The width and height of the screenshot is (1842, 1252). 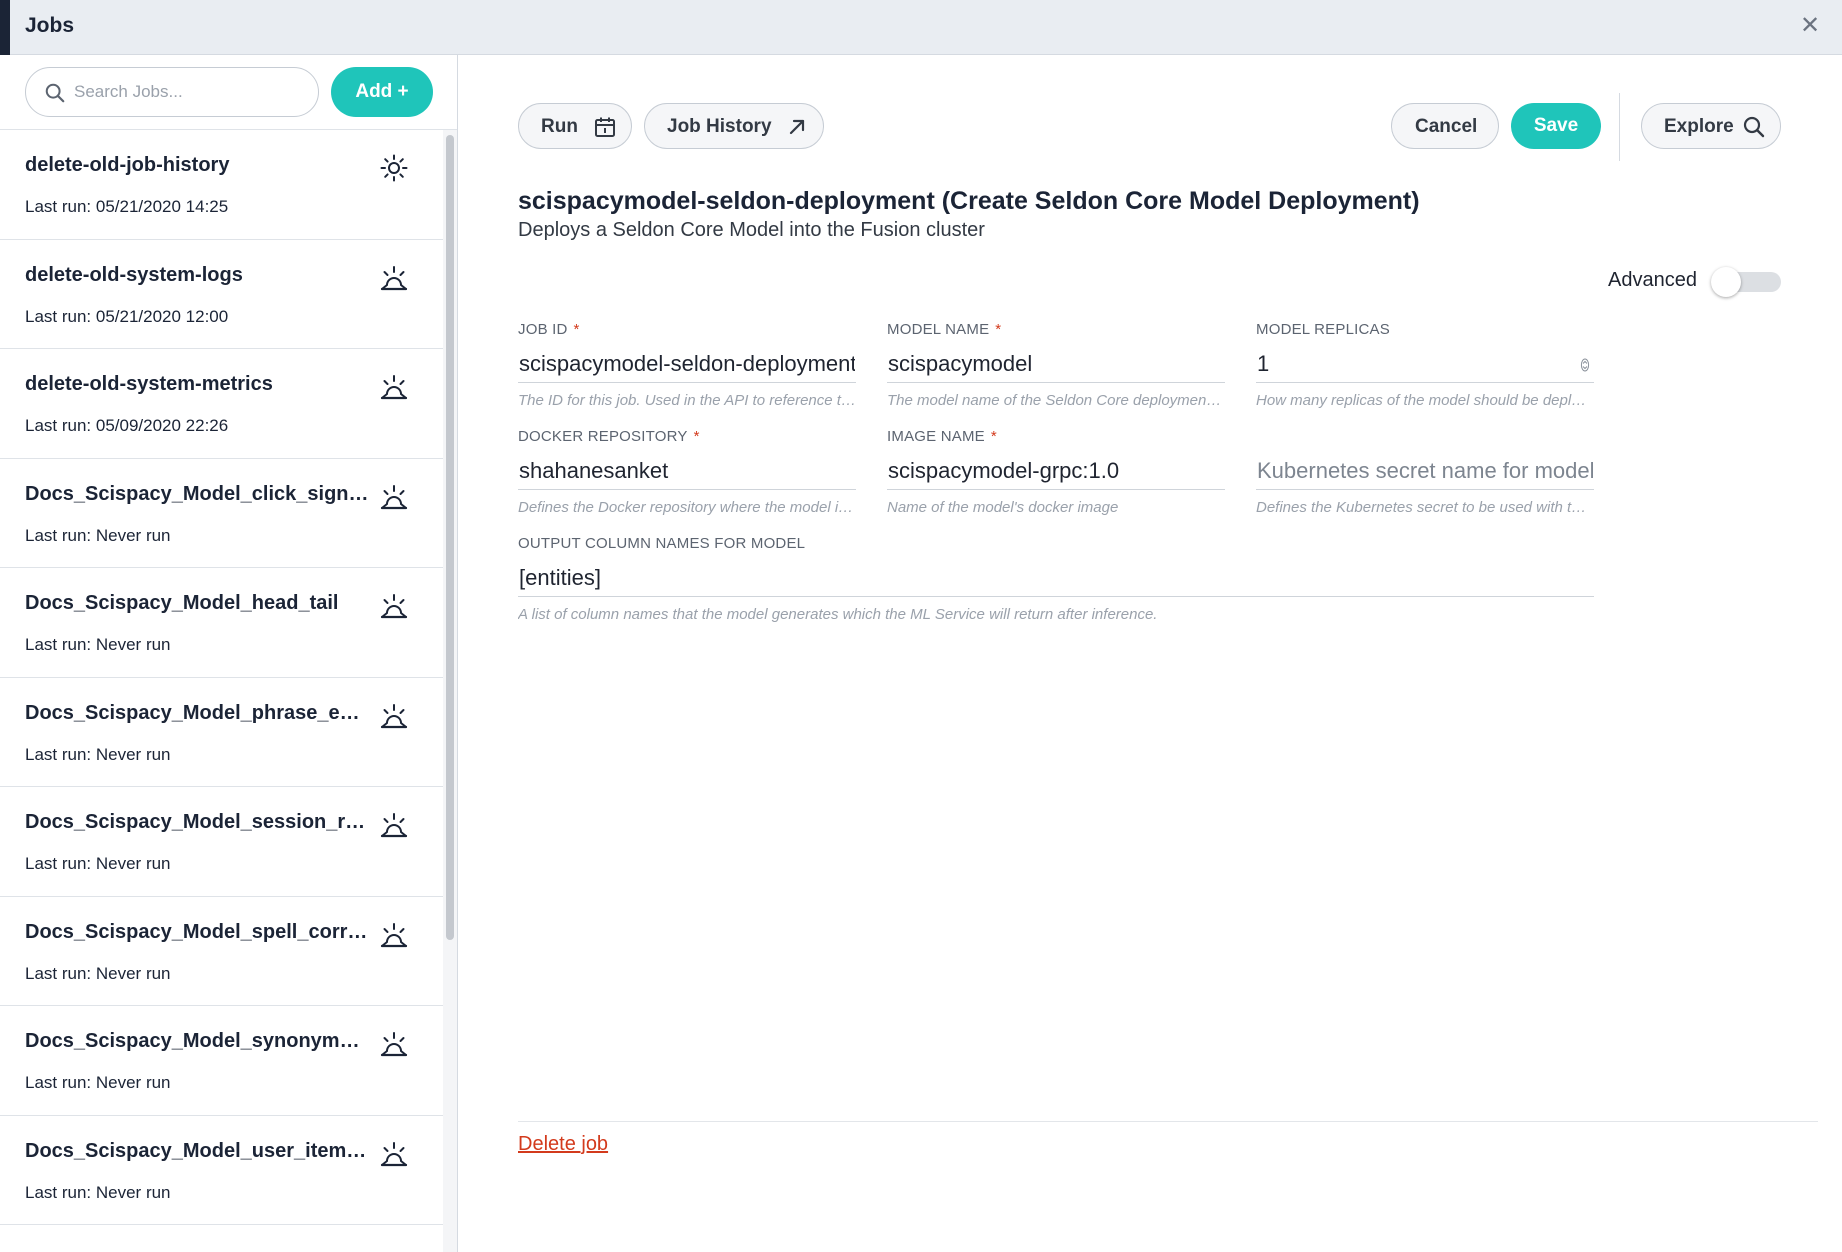 What do you see at coordinates (382, 92) in the screenshot?
I see `add-job-button: Add +` at bounding box center [382, 92].